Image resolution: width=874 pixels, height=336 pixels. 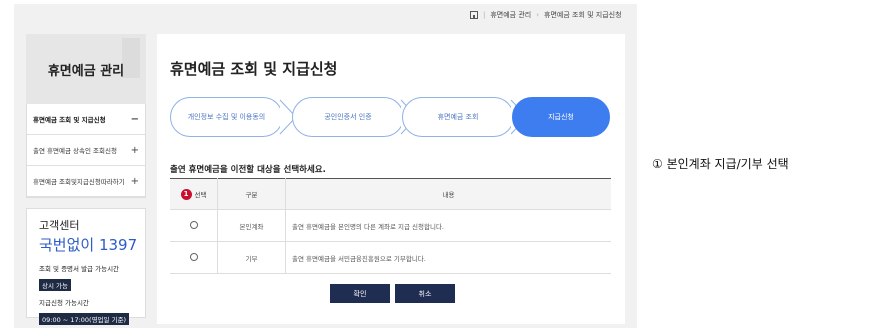 I want to click on sidebar-item-heir-inquiry: 출연 휴면예금 상속인 조회신청 +, so click(x=86, y=150).